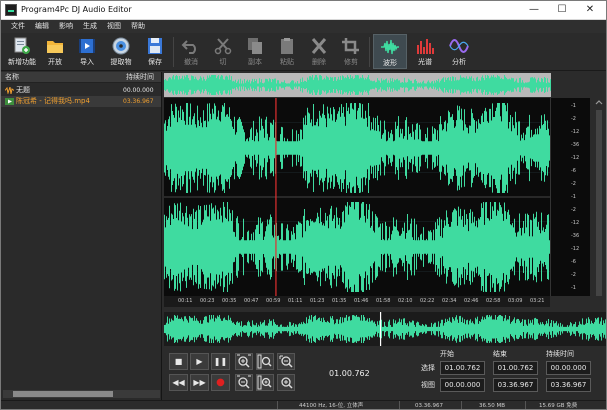  Describe the element at coordinates (390, 51) in the screenshot. I see `waveform-view-button: 波形` at that location.